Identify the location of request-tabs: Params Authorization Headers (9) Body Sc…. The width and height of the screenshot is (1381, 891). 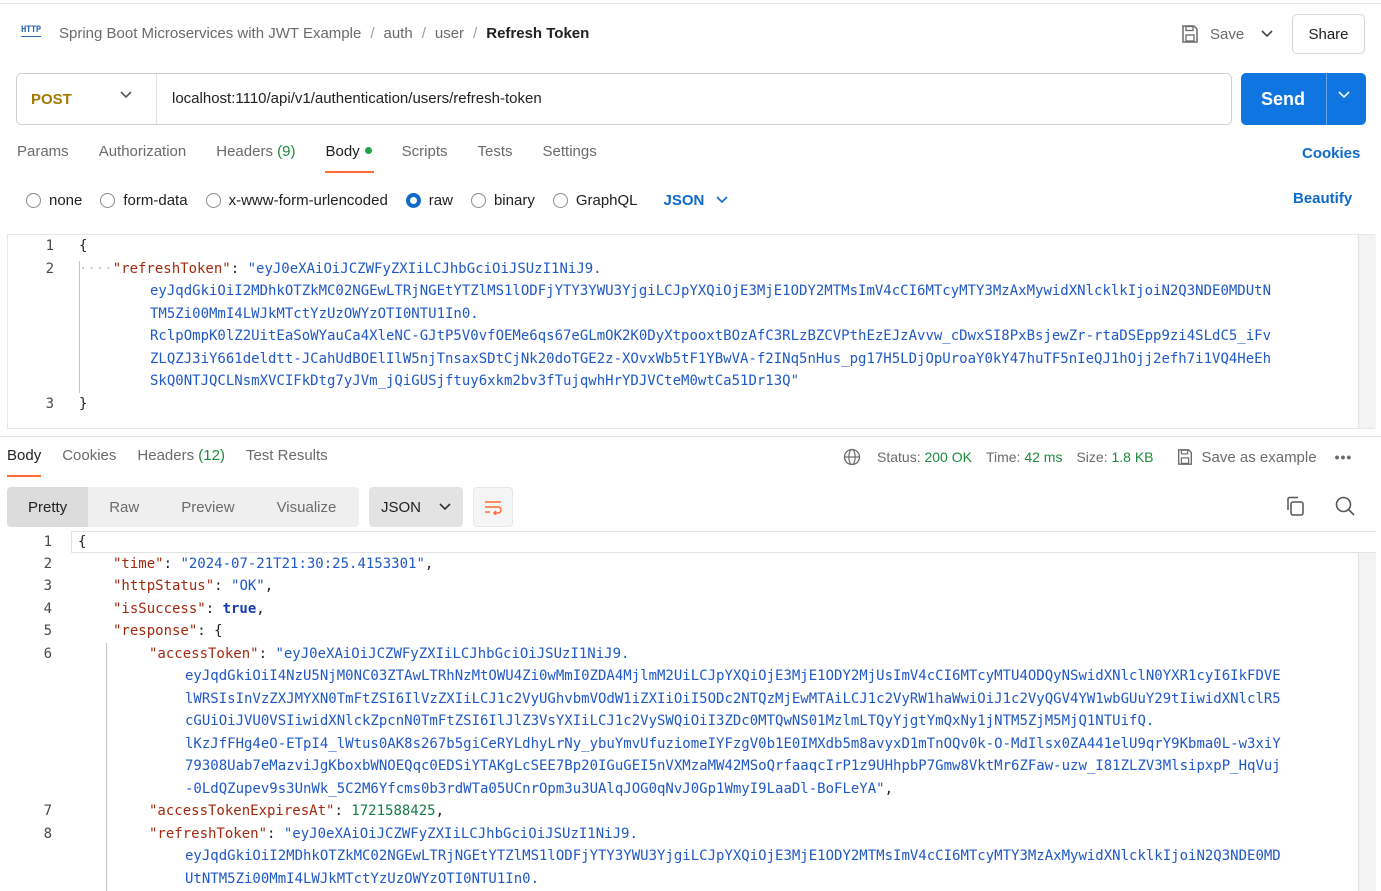
(322, 158).